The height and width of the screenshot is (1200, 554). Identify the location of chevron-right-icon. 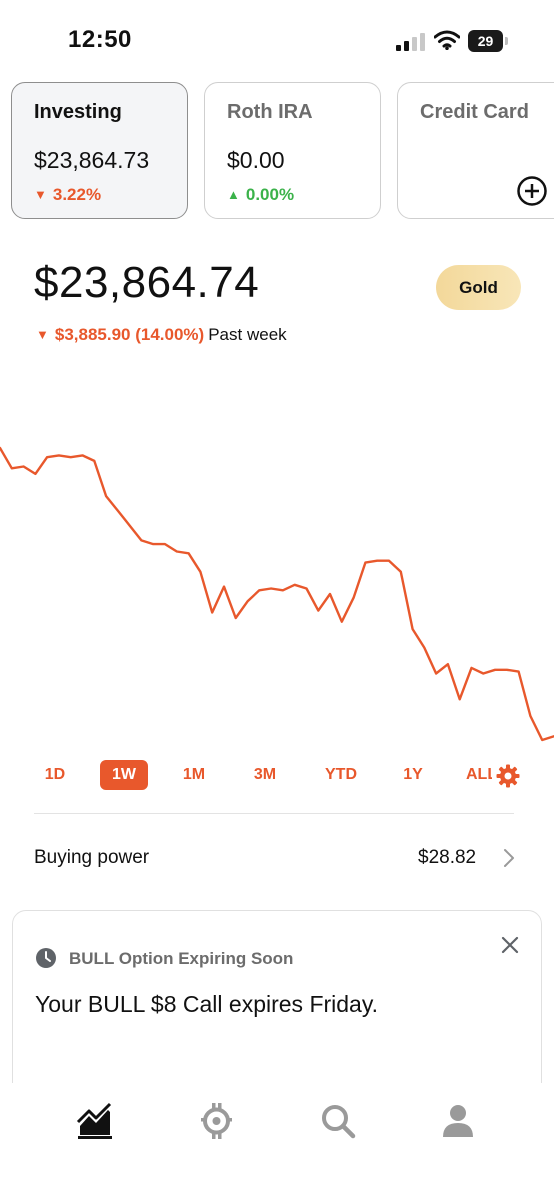
(509, 858).